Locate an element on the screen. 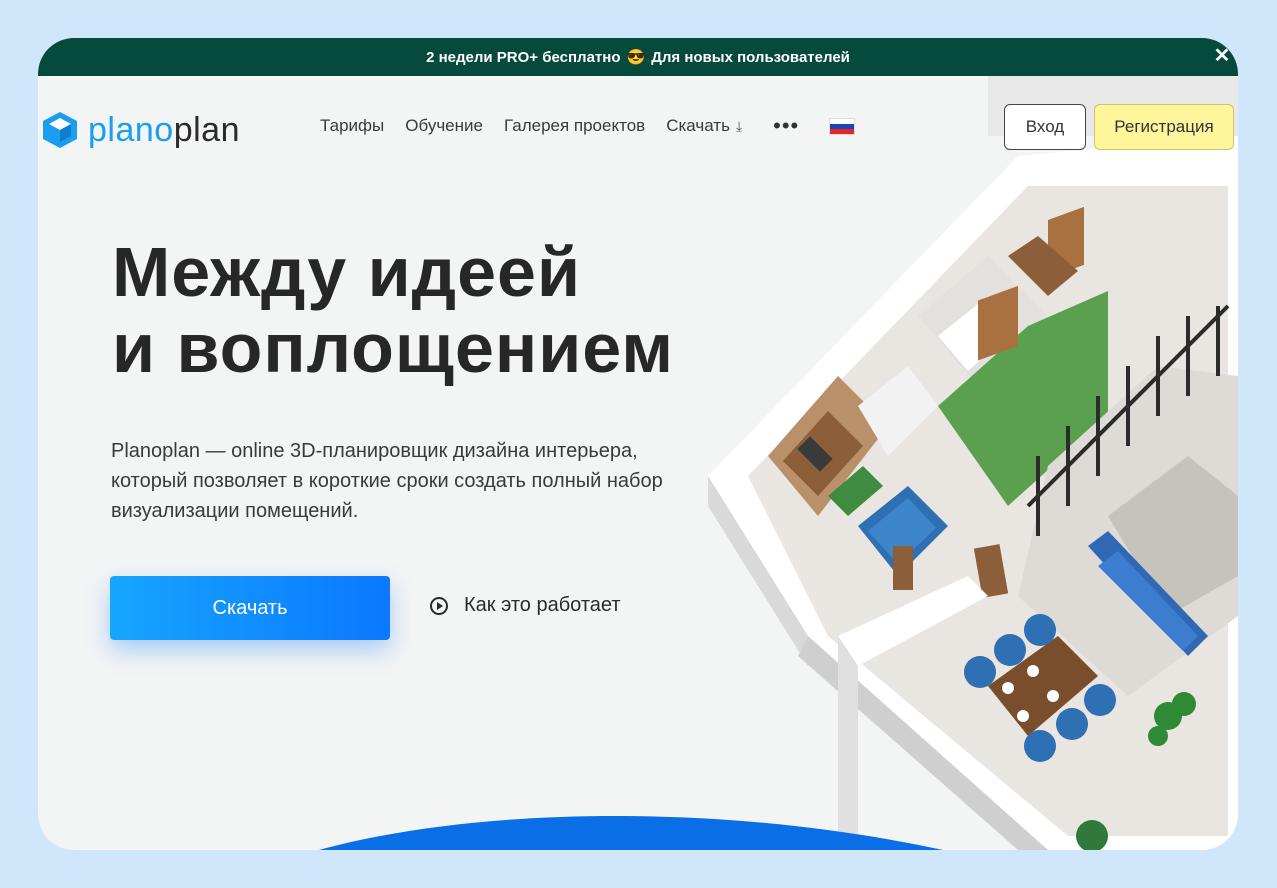  nav-item-download: Скачать ⤓ is located at coordinates (704, 126).